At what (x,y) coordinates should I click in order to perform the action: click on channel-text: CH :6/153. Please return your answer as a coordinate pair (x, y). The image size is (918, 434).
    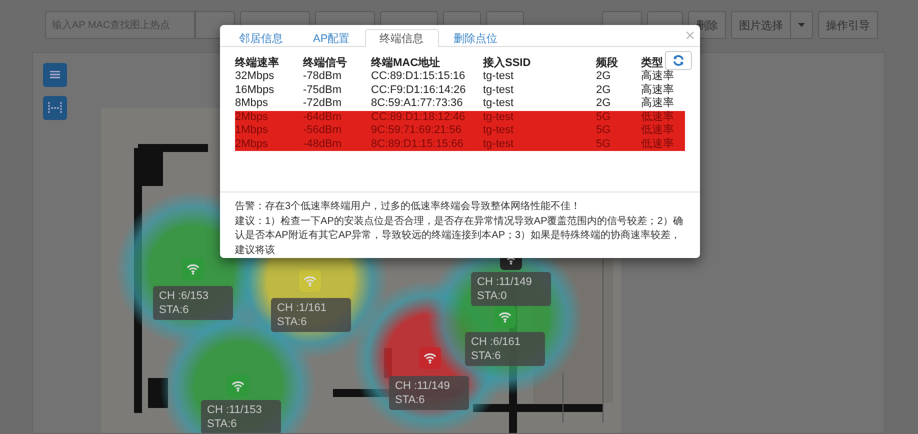
    Looking at the image, I should click on (184, 296).